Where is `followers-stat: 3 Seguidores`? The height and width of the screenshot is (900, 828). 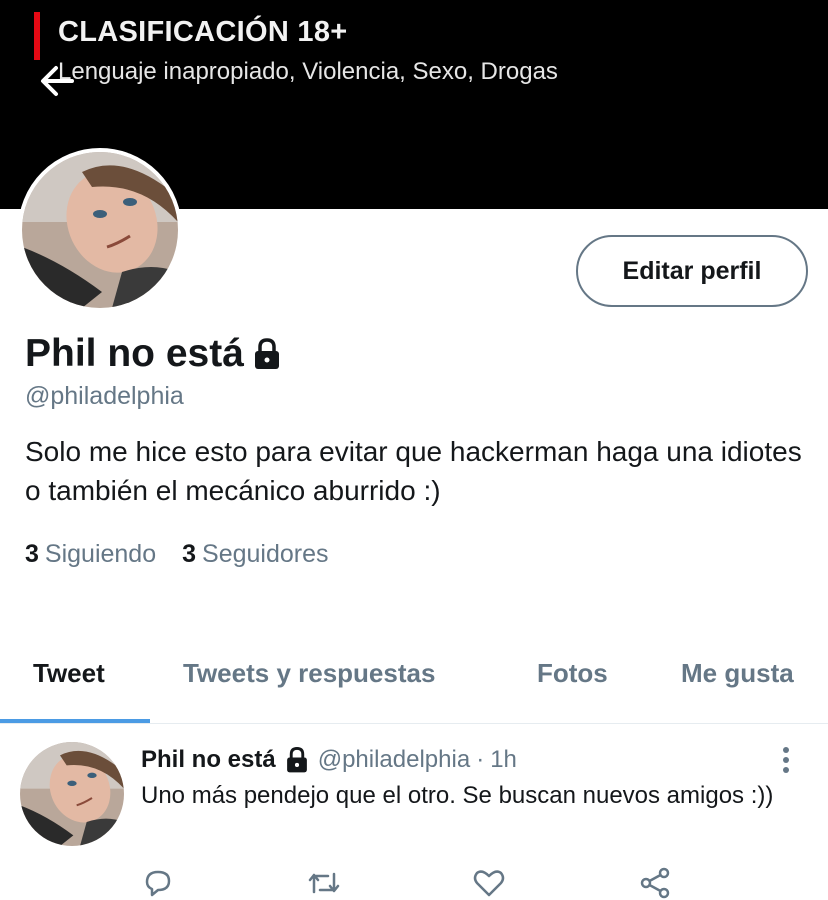
followers-stat: 3 Seguidores is located at coordinates (255, 554).